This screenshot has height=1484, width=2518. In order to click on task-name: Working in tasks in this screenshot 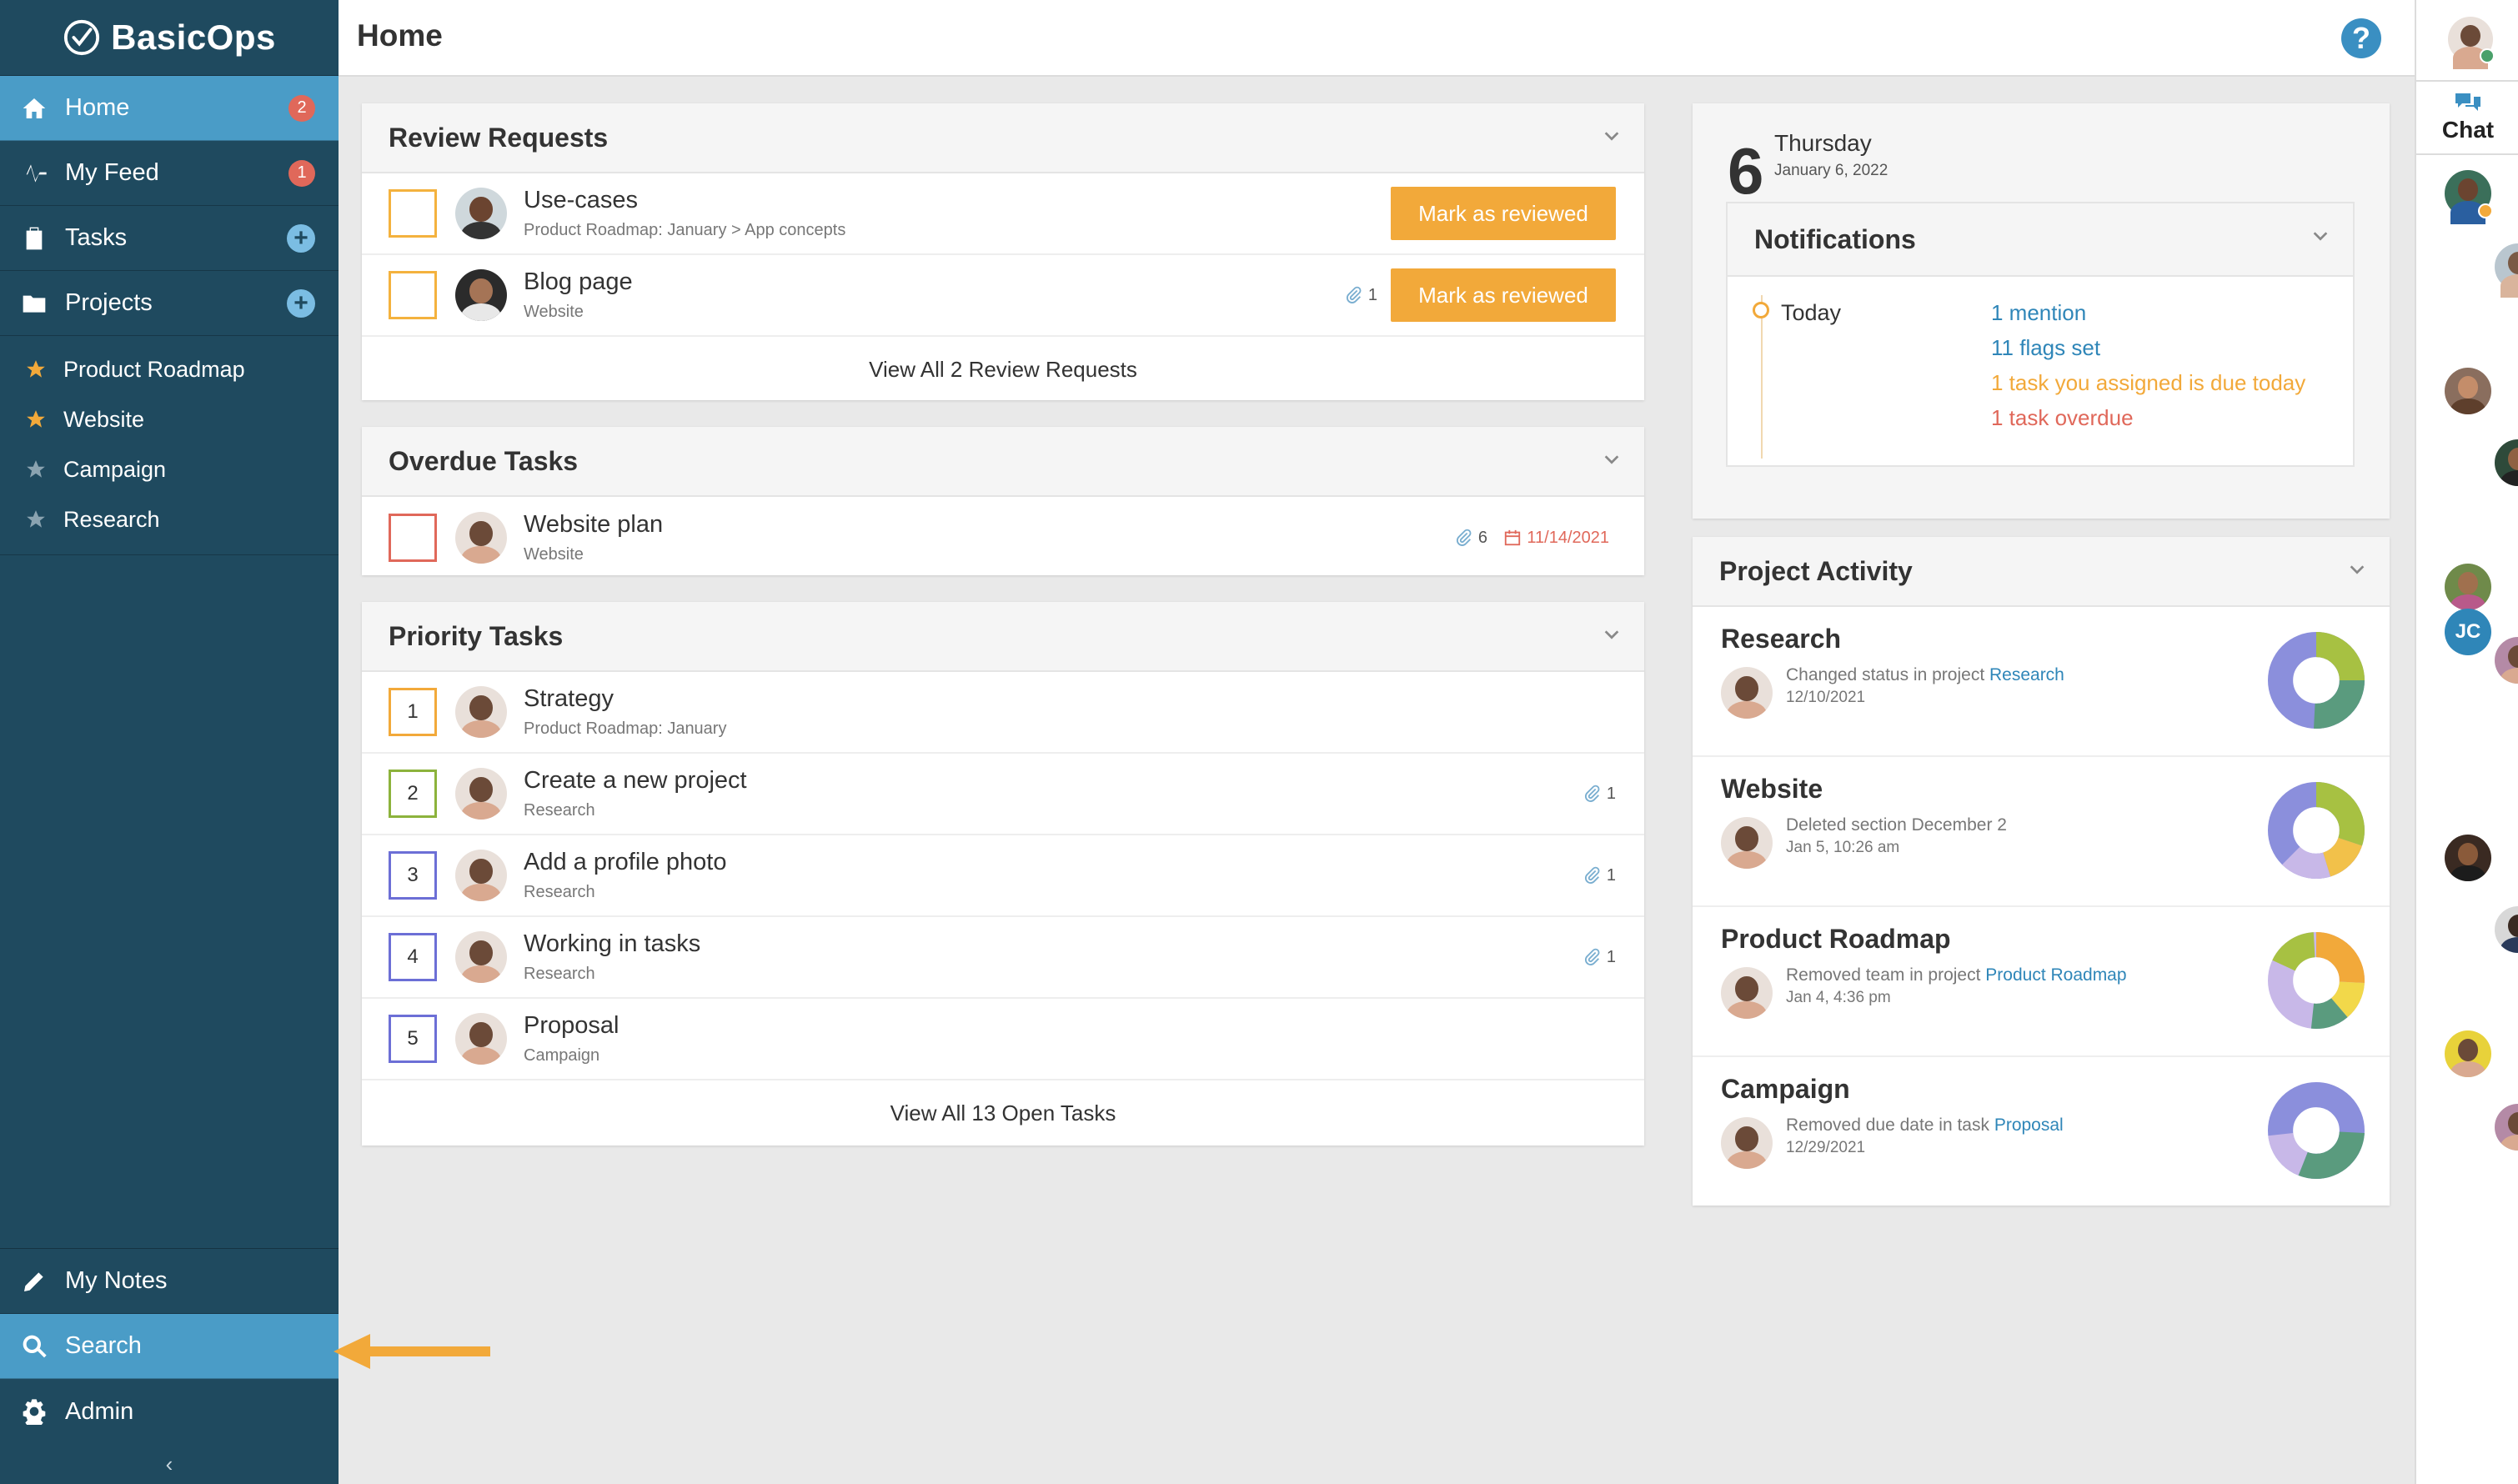, I will do `click(612, 944)`.